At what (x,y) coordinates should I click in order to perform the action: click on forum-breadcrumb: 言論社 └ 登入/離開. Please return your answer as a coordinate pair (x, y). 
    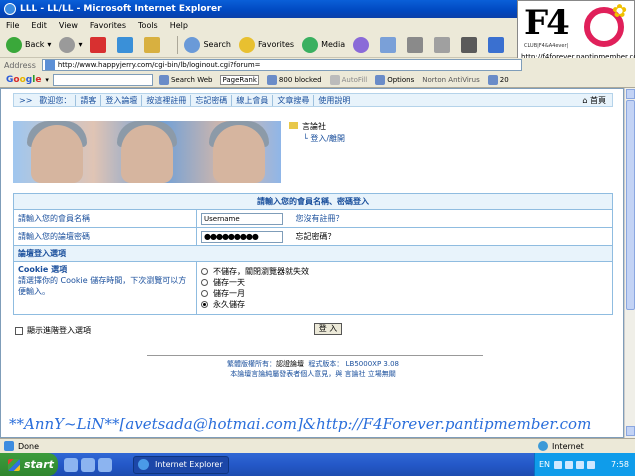
    Looking at the image, I should click on (317, 132).